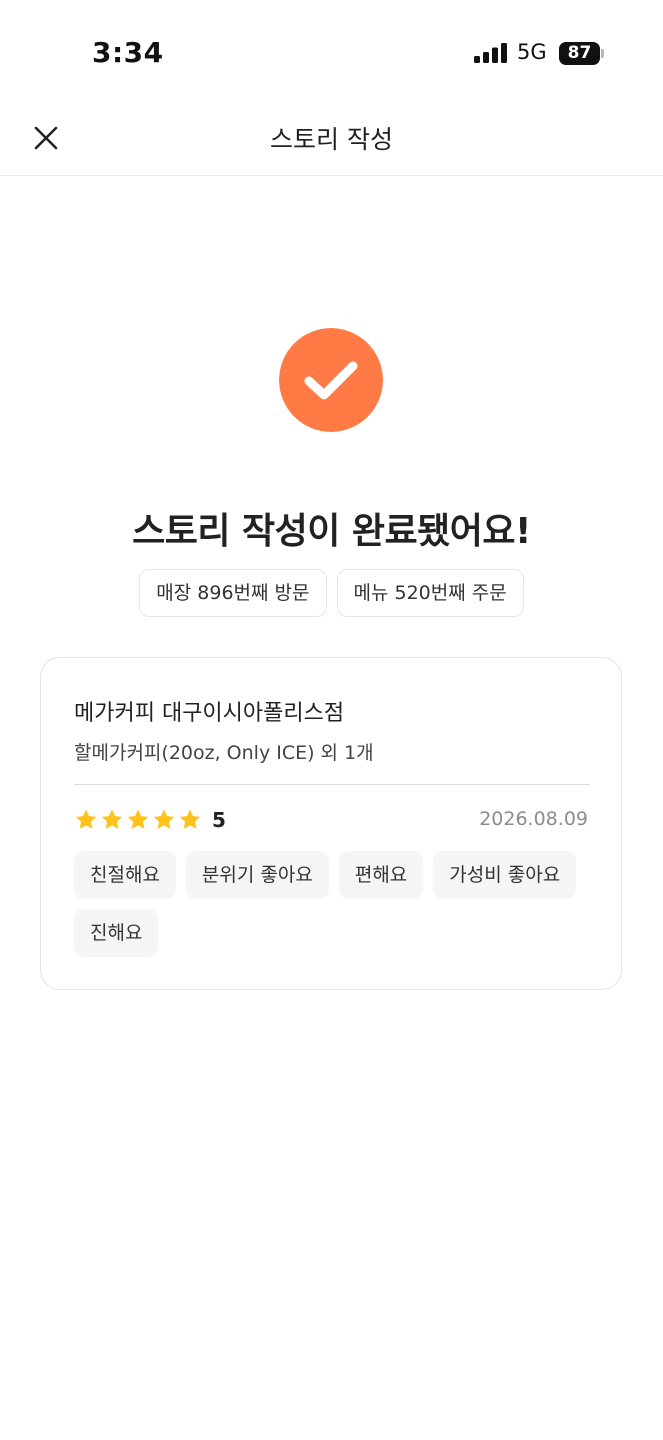  Describe the element at coordinates (150, 820) in the screenshot. I see `rating: 5` at that location.